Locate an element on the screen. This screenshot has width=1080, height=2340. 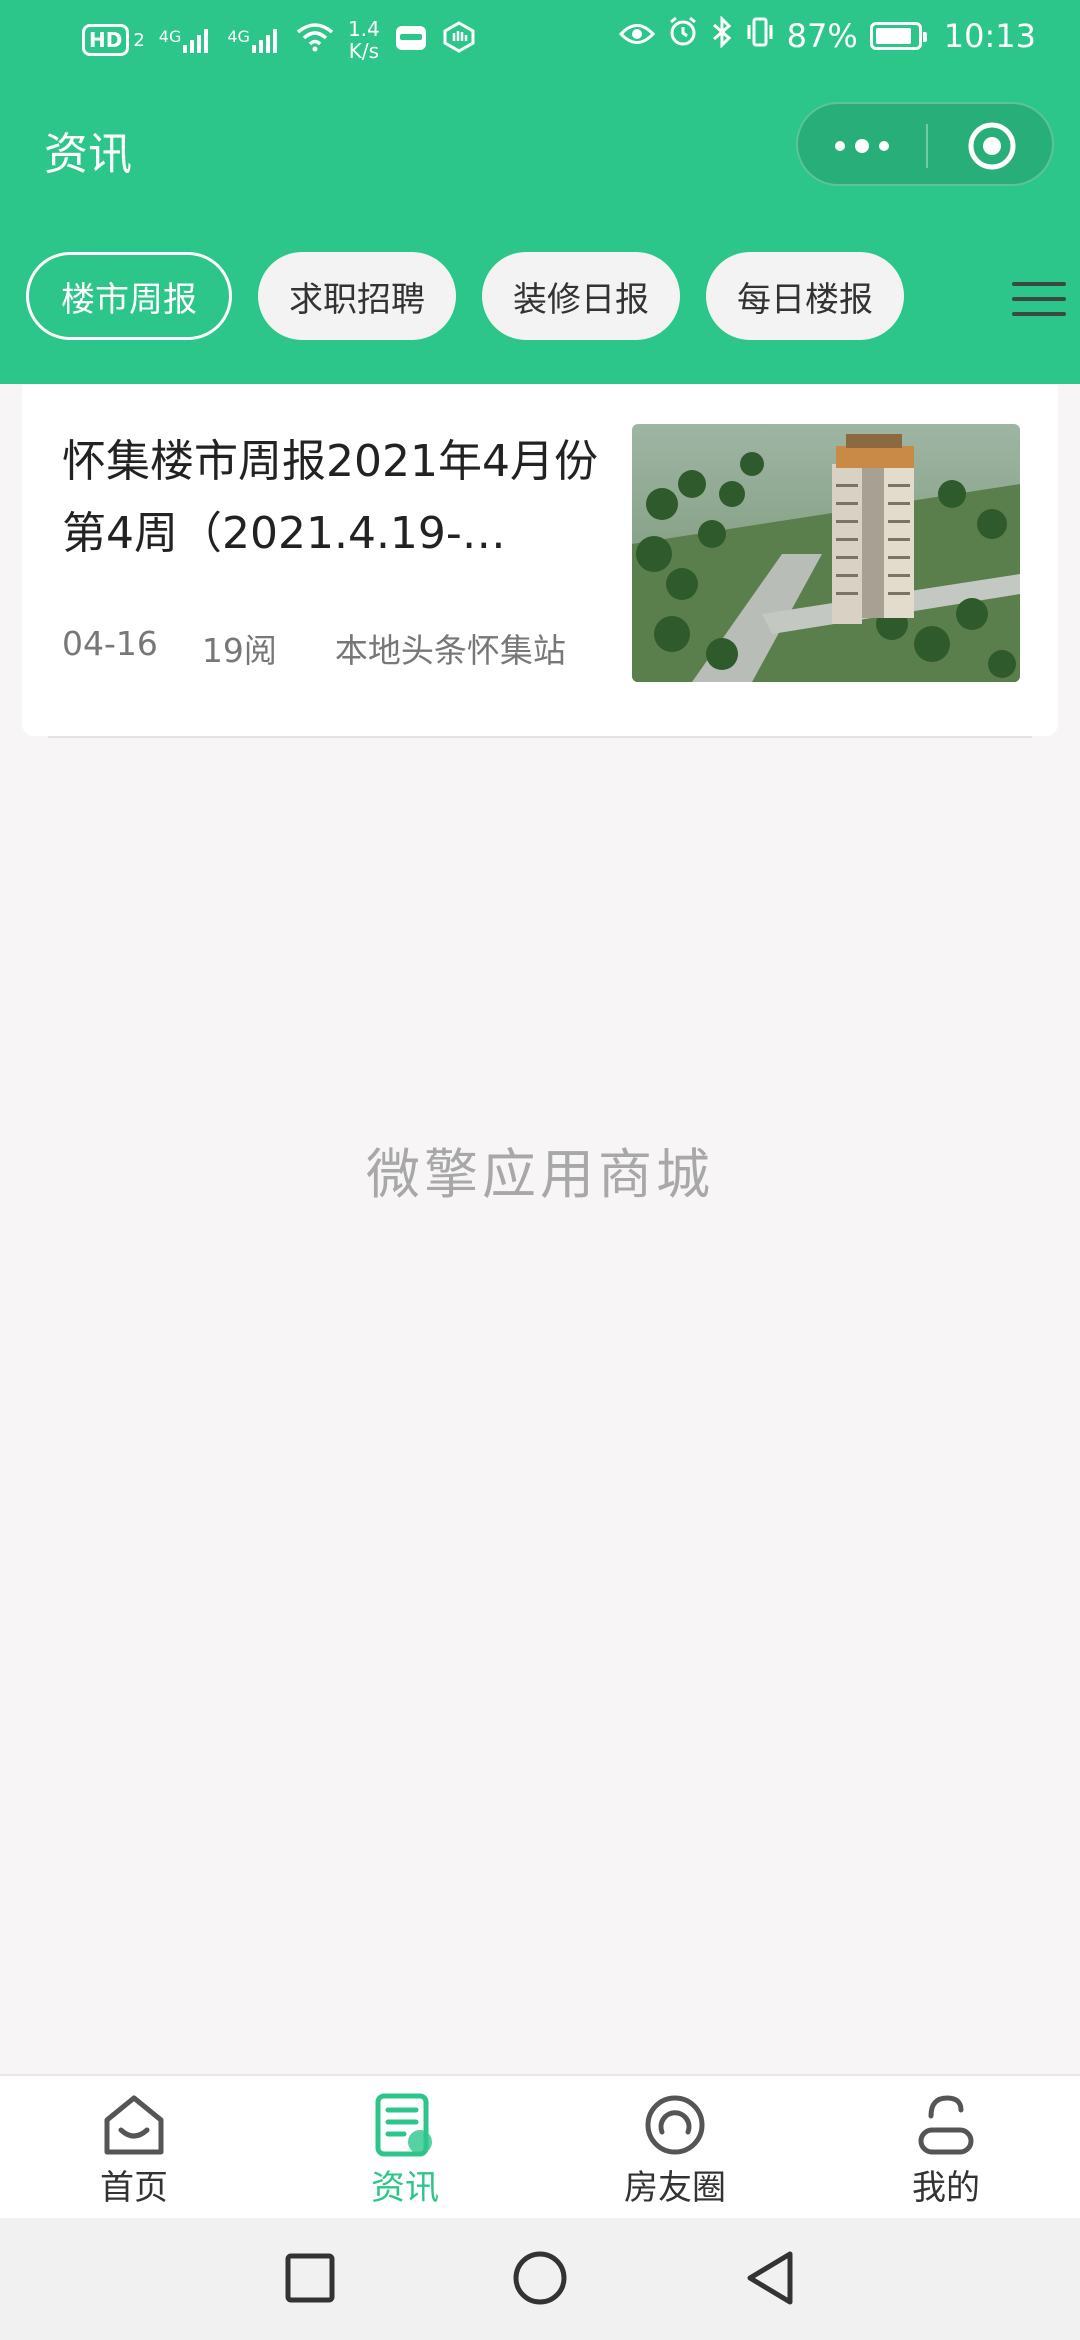
close-button is located at coordinates (992, 146).